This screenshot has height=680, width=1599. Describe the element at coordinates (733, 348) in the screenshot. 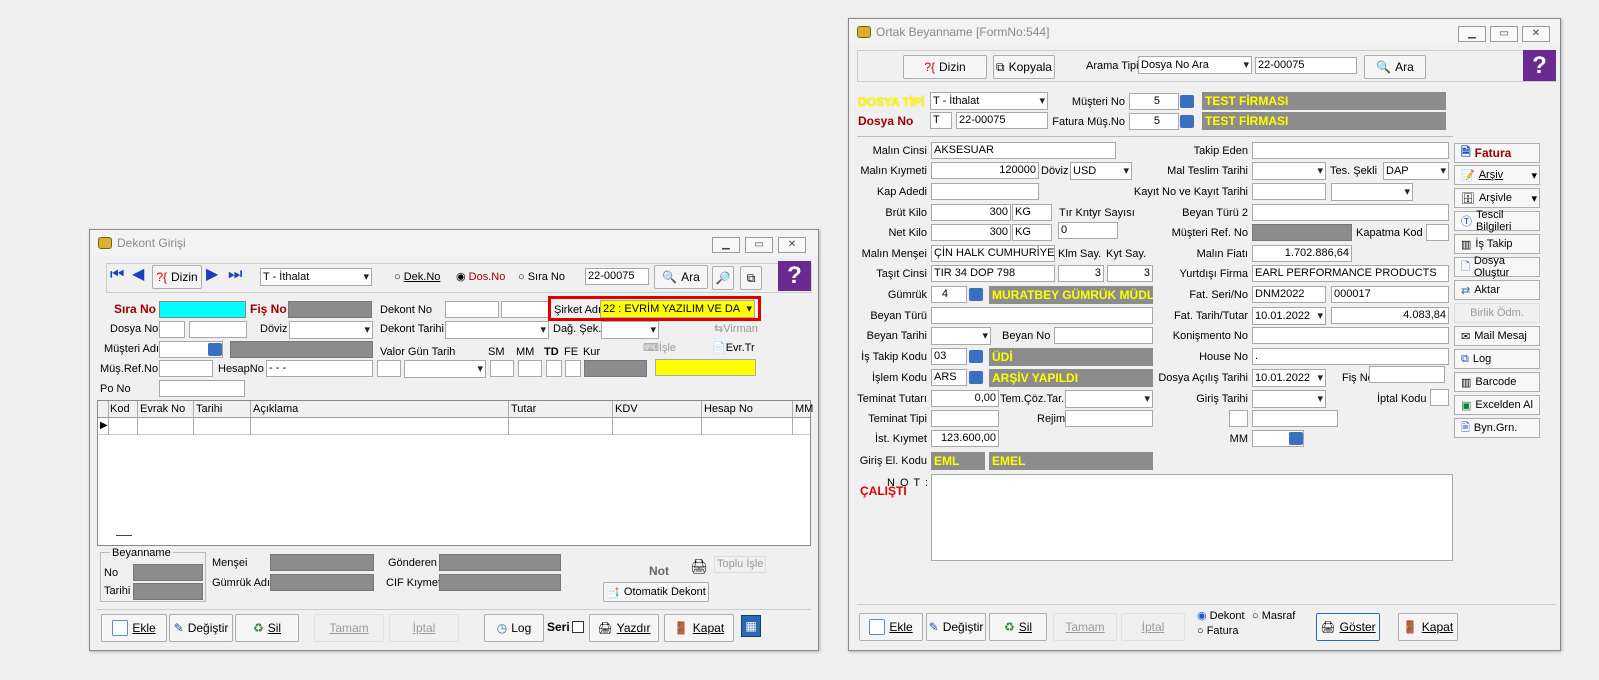

I see `evr-tr-button: 📄Evr.Tr` at that location.